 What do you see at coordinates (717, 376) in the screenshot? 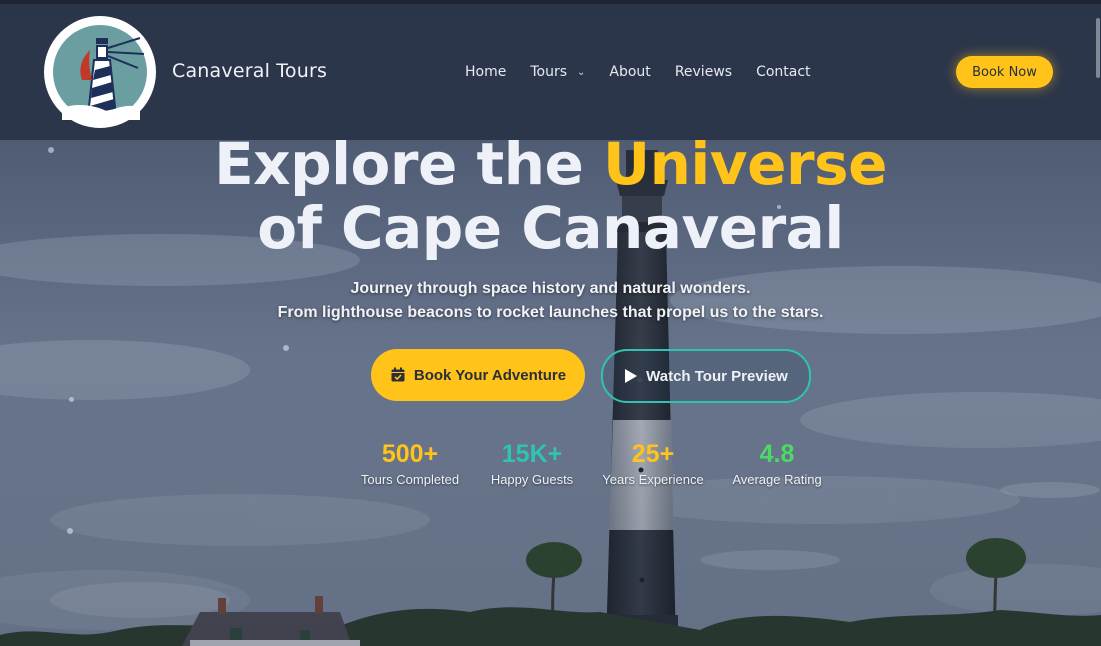
I see `watch-preview-label: Watch Tour Preview` at bounding box center [717, 376].